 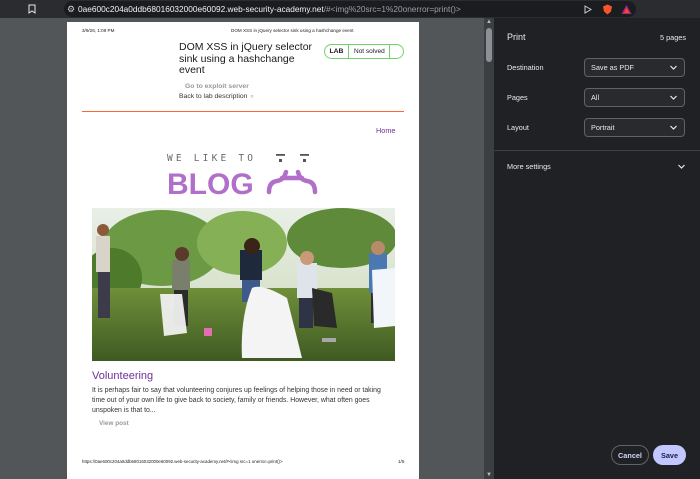 What do you see at coordinates (529, 166) in the screenshot?
I see `more-settings-toggle: More settings` at bounding box center [529, 166].